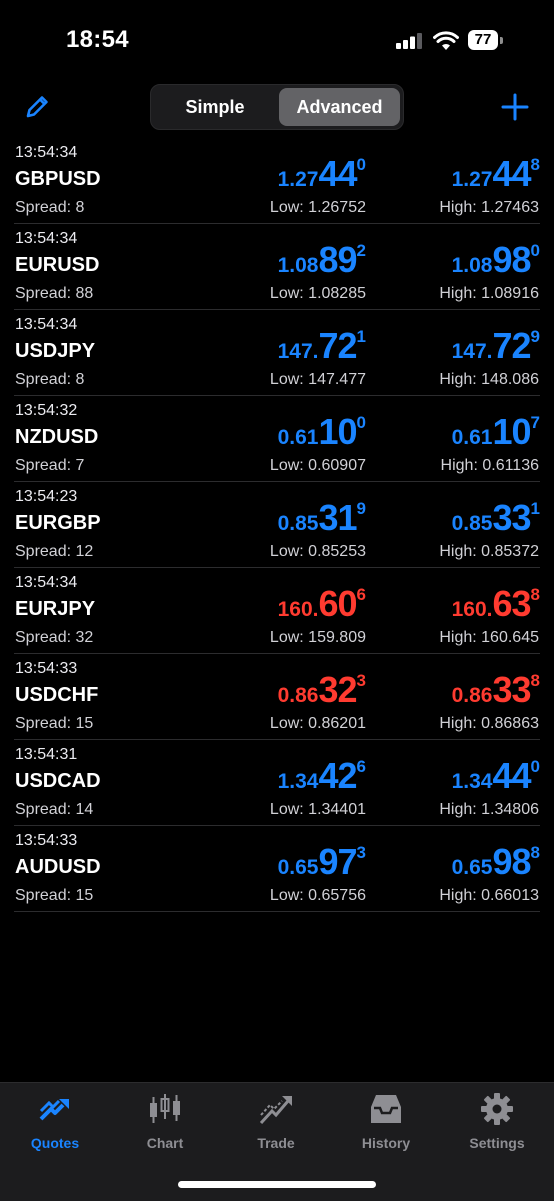  Describe the element at coordinates (57, 265) in the screenshot. I see `quote-symbol: EURUSD` at that location.